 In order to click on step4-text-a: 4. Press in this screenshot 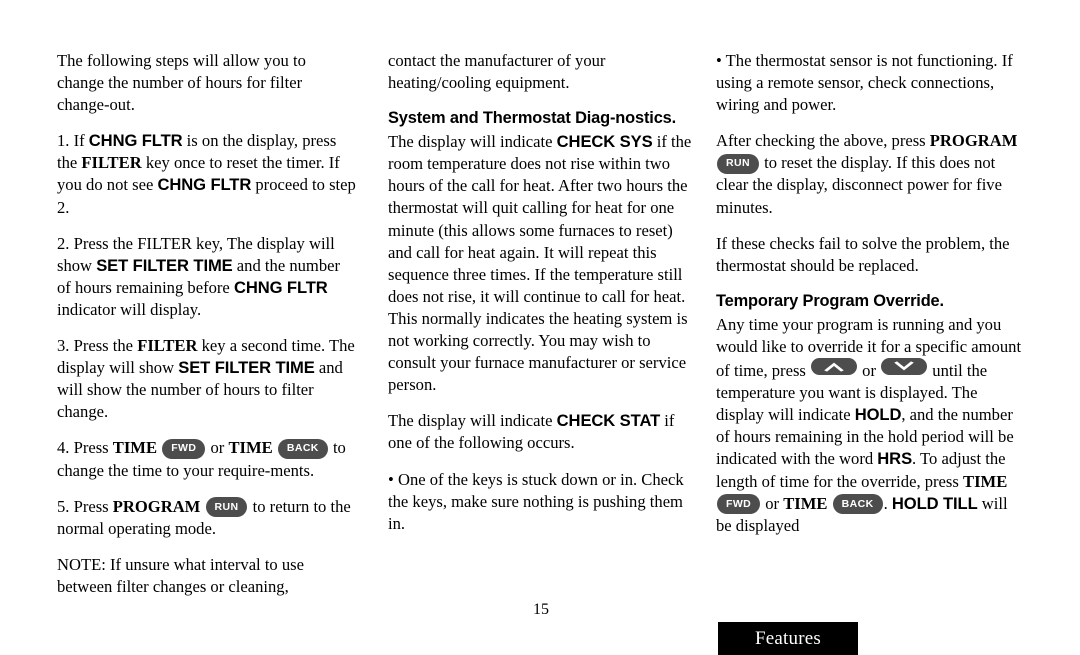, I will do `click(85, 448)`.